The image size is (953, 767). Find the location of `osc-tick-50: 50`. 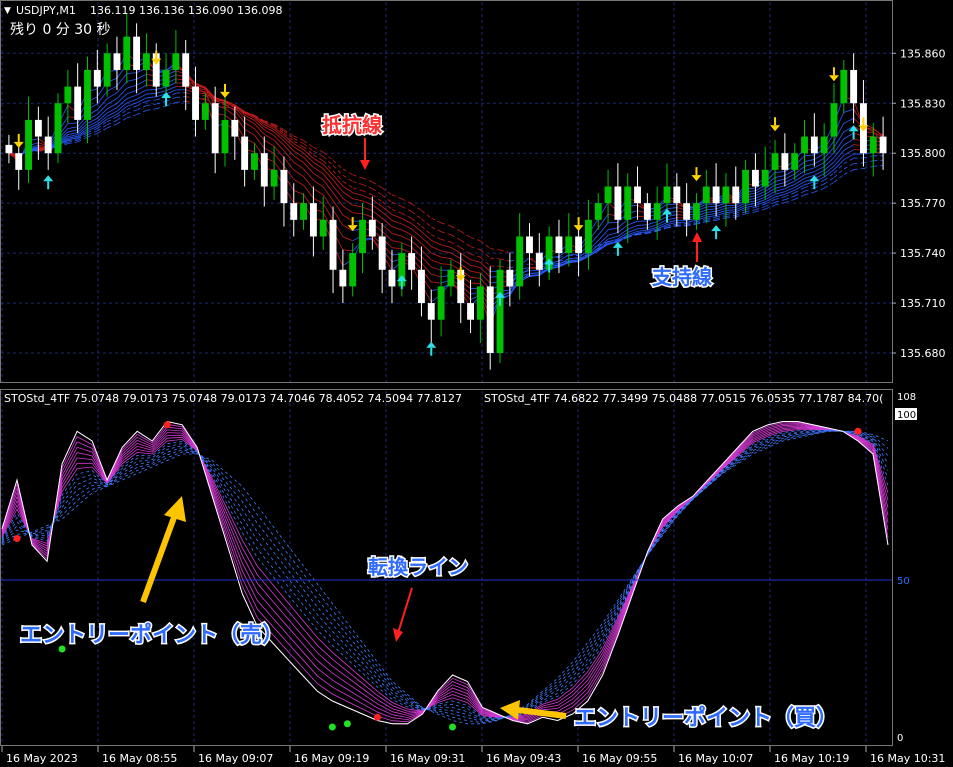

osc-tick-50: 50 is located at coordinates (903, 581).